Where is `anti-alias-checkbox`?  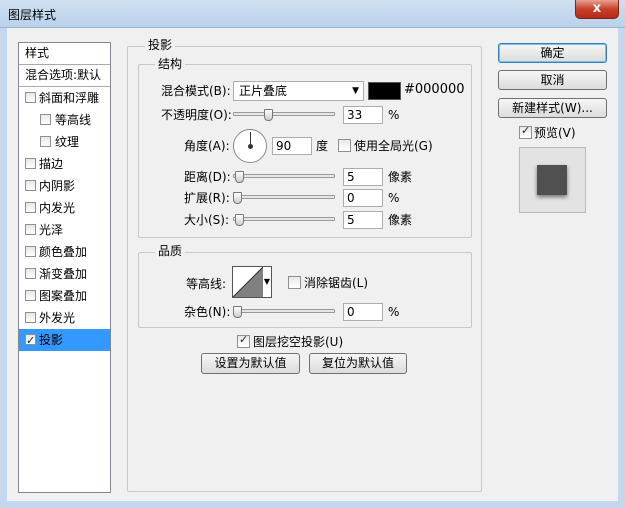
anti-alias-checkbox is located at coordinates (294, 282).